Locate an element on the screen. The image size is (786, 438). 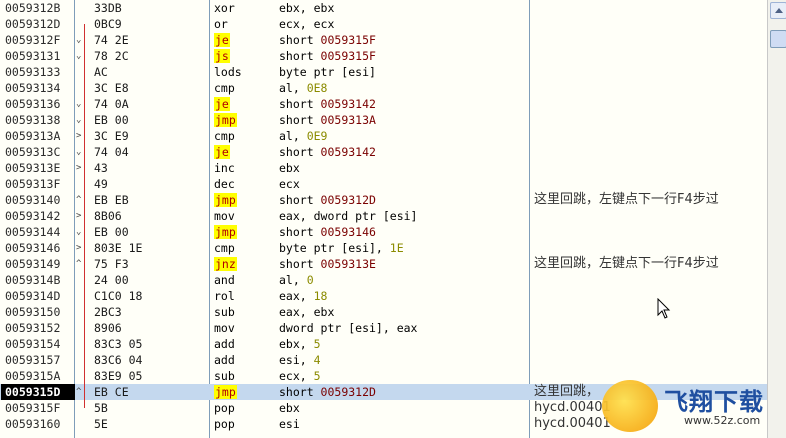
instruction-row: 0059312F ⌄ 74 2E je short 0059315F is located at coordinates (383, 40).